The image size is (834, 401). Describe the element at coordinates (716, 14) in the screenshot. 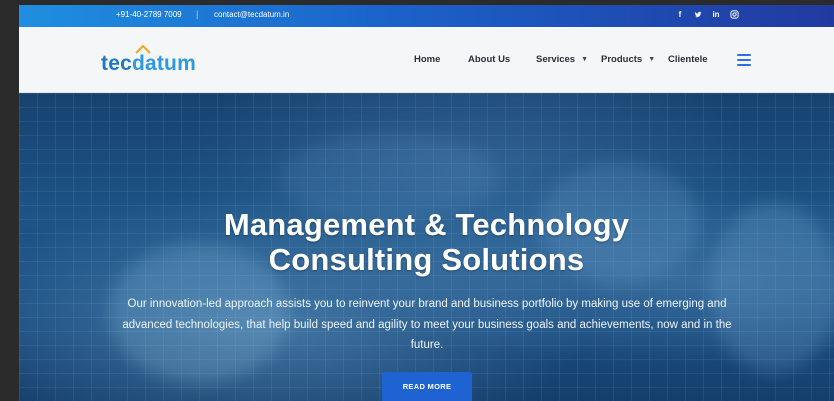

I see `linkedin-icon: in` at that location.